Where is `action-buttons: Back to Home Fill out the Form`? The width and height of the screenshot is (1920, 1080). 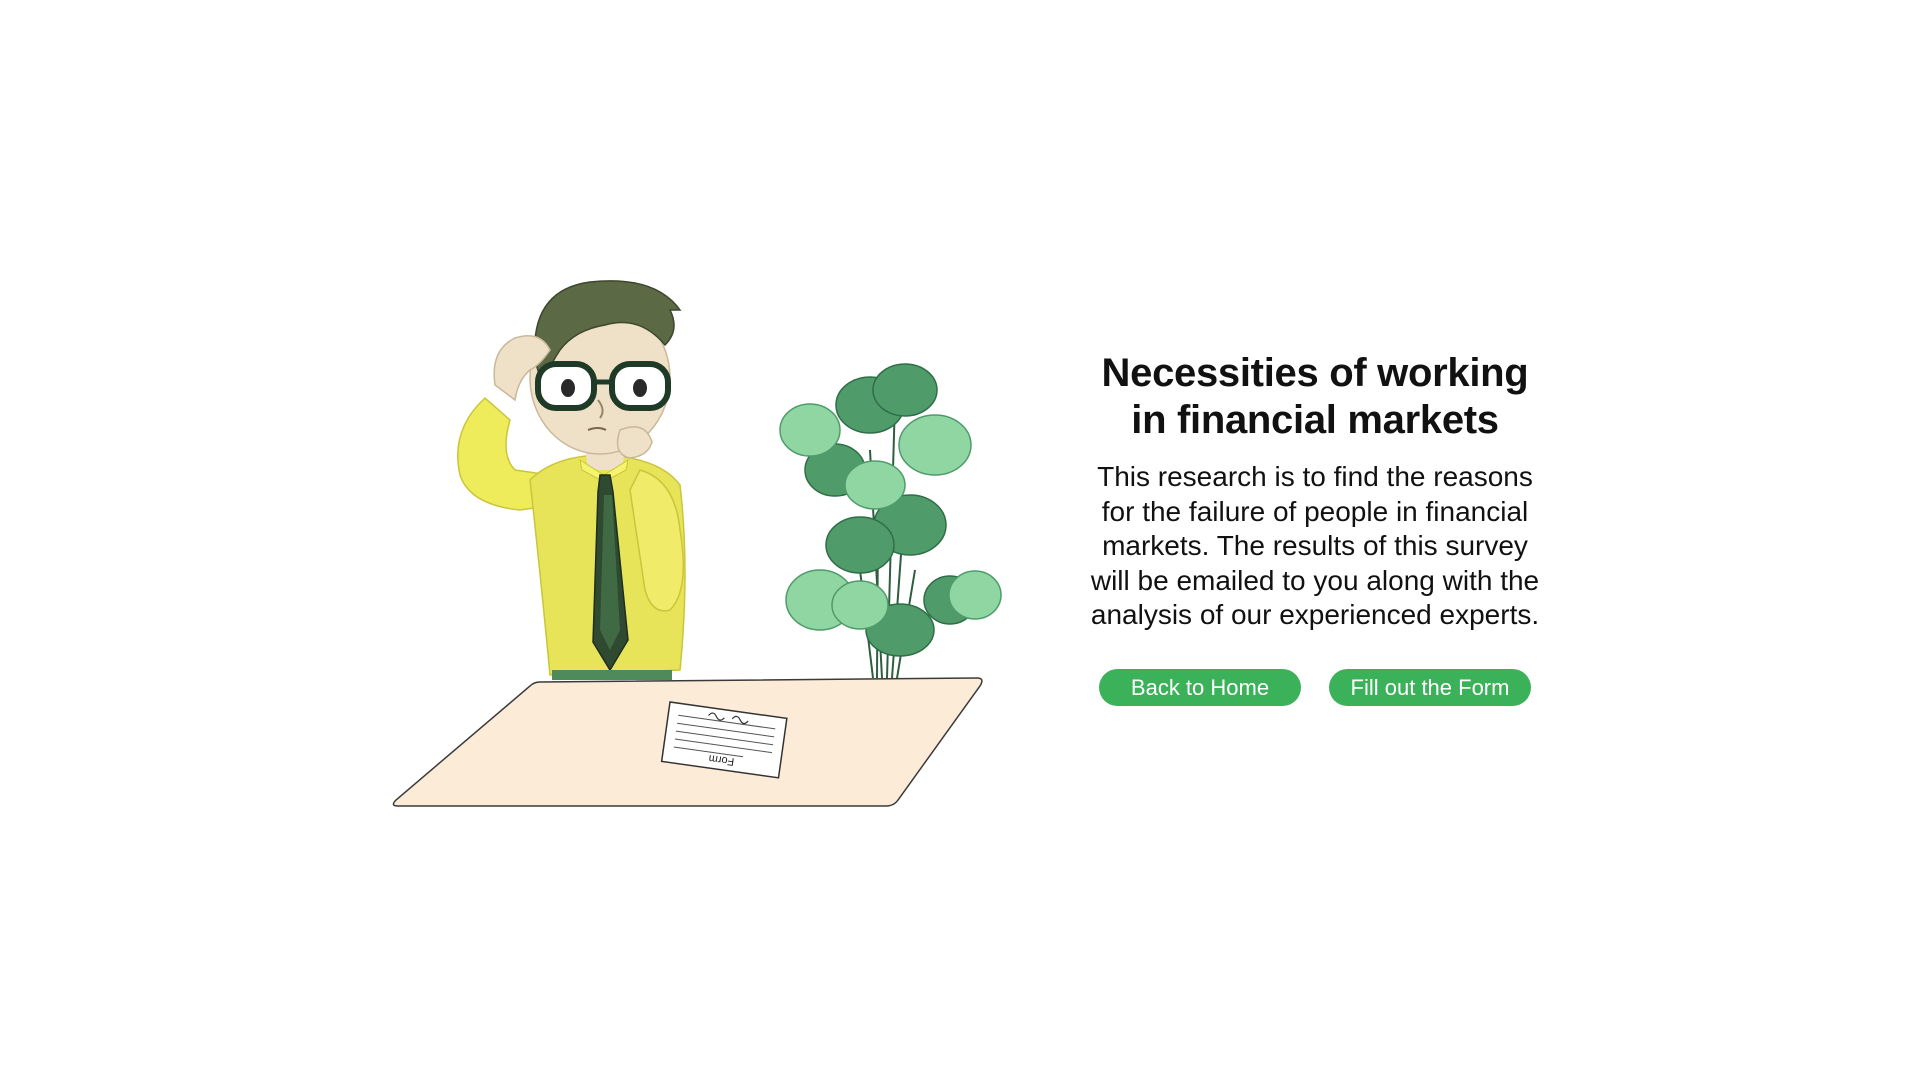 action-buttons: Back to Home Fill out the Form is located at coordinates (1315, 687).